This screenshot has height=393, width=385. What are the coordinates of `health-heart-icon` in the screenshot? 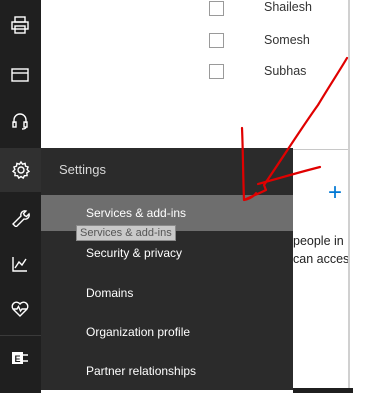 It's located at (20, 309).